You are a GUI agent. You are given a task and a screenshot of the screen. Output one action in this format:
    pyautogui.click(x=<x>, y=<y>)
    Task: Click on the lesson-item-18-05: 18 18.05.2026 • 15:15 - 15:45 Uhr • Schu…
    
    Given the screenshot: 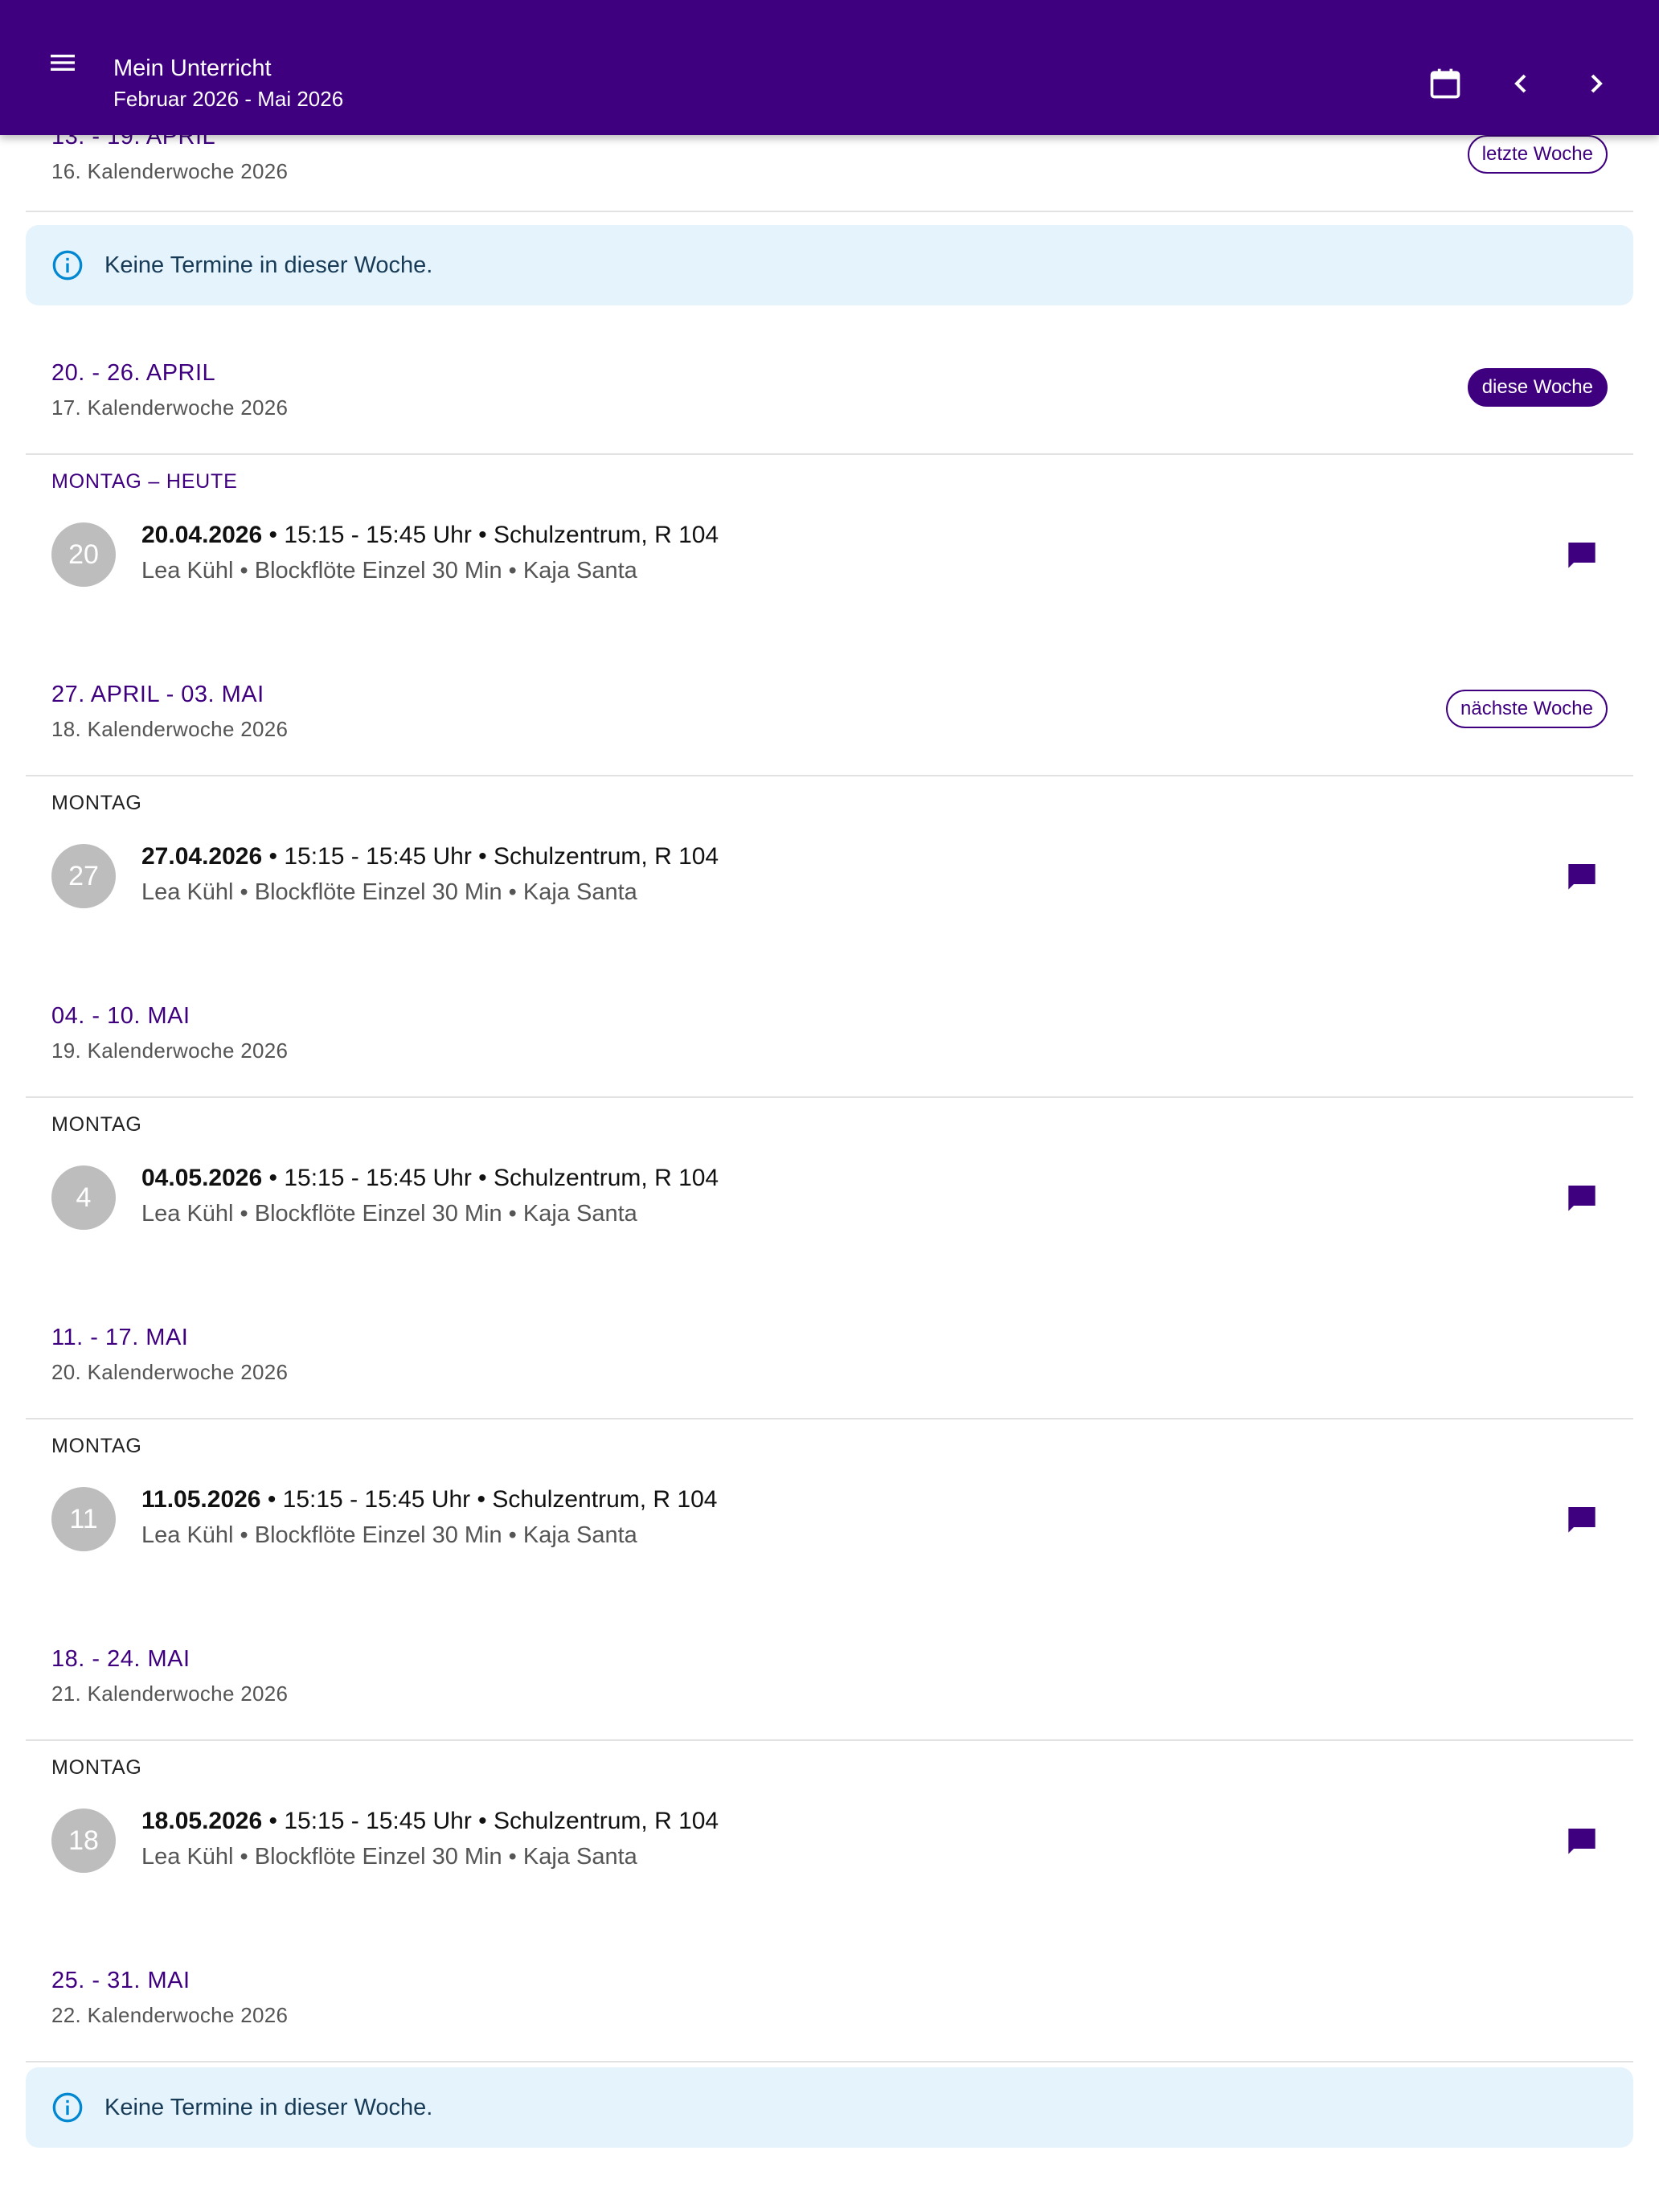 What is the action you would take?
    pyautogui.click(x=829, y=1840)
    